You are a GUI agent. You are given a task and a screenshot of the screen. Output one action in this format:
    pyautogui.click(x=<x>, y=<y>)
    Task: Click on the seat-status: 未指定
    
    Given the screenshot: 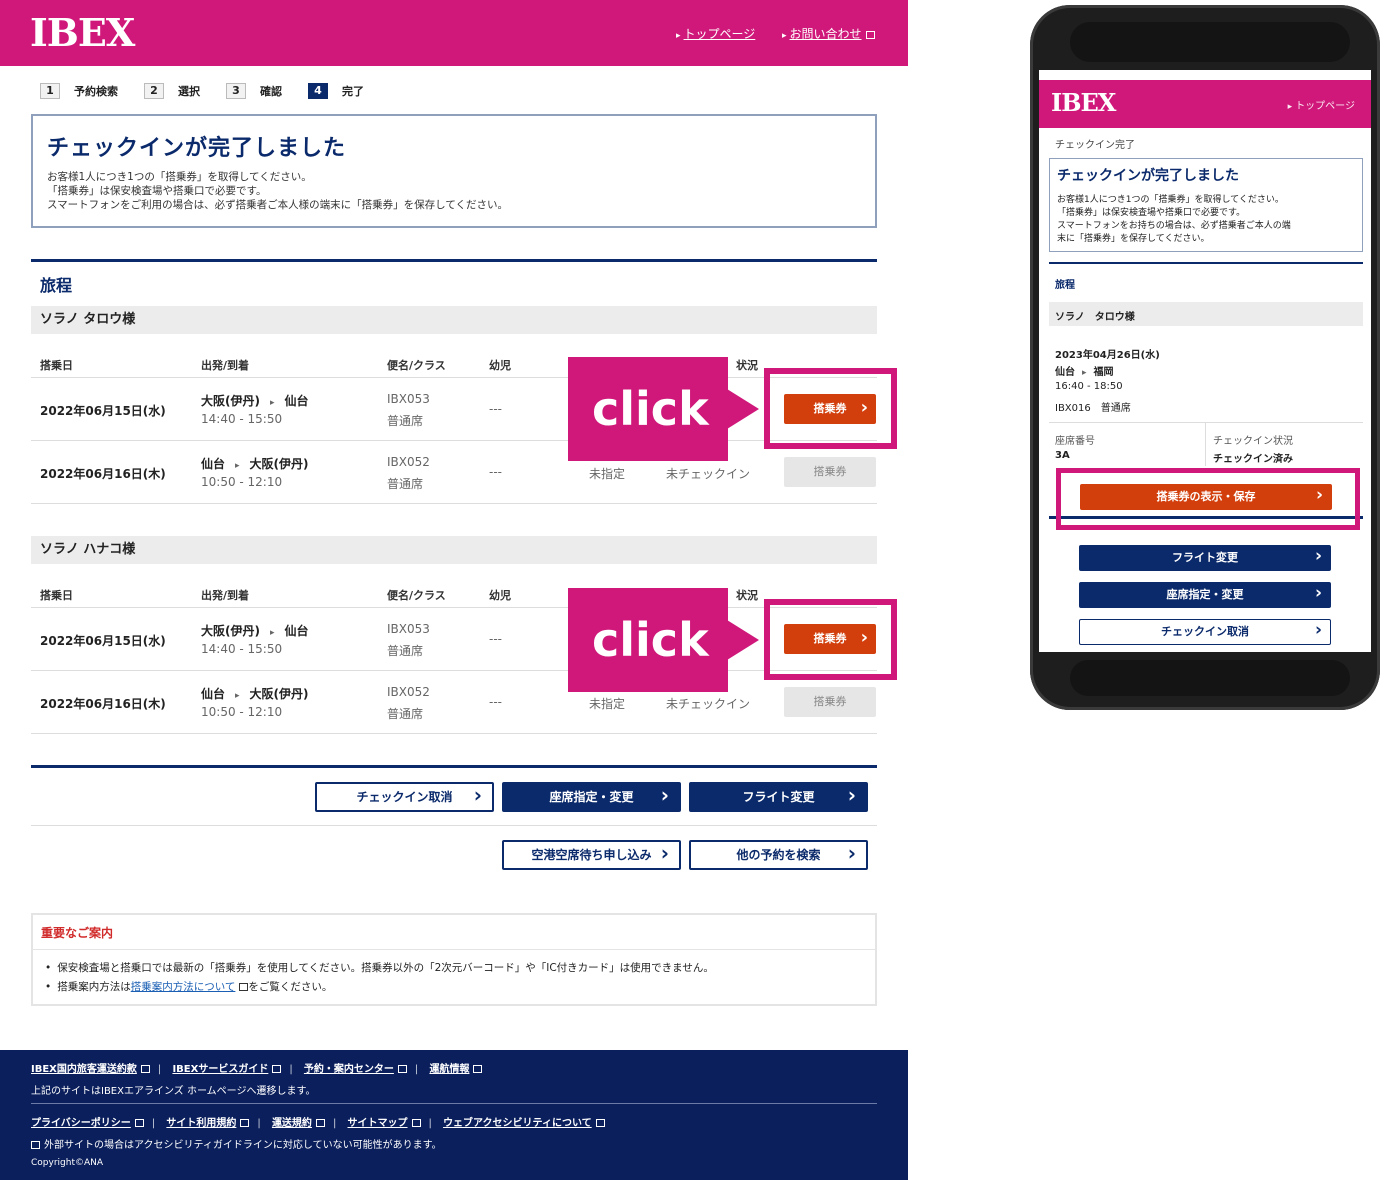 What is the action you would take?
    pyautogui.click(x=607, y=704)
    